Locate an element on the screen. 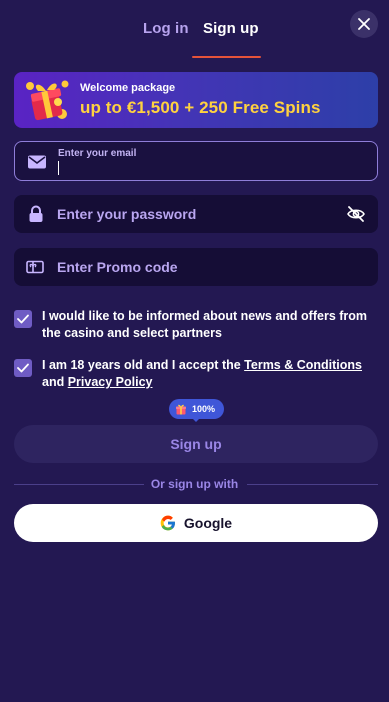  age-consent-checkbox is located at coordinates (23, 368).